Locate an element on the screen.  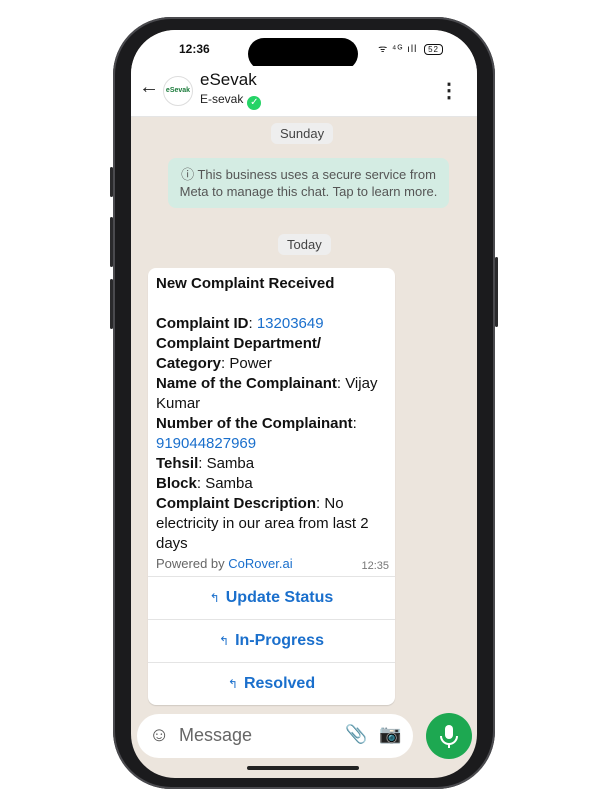
network-icon: ᯤ ⁴ᴳ ıll is located at coordinates (398, 49).